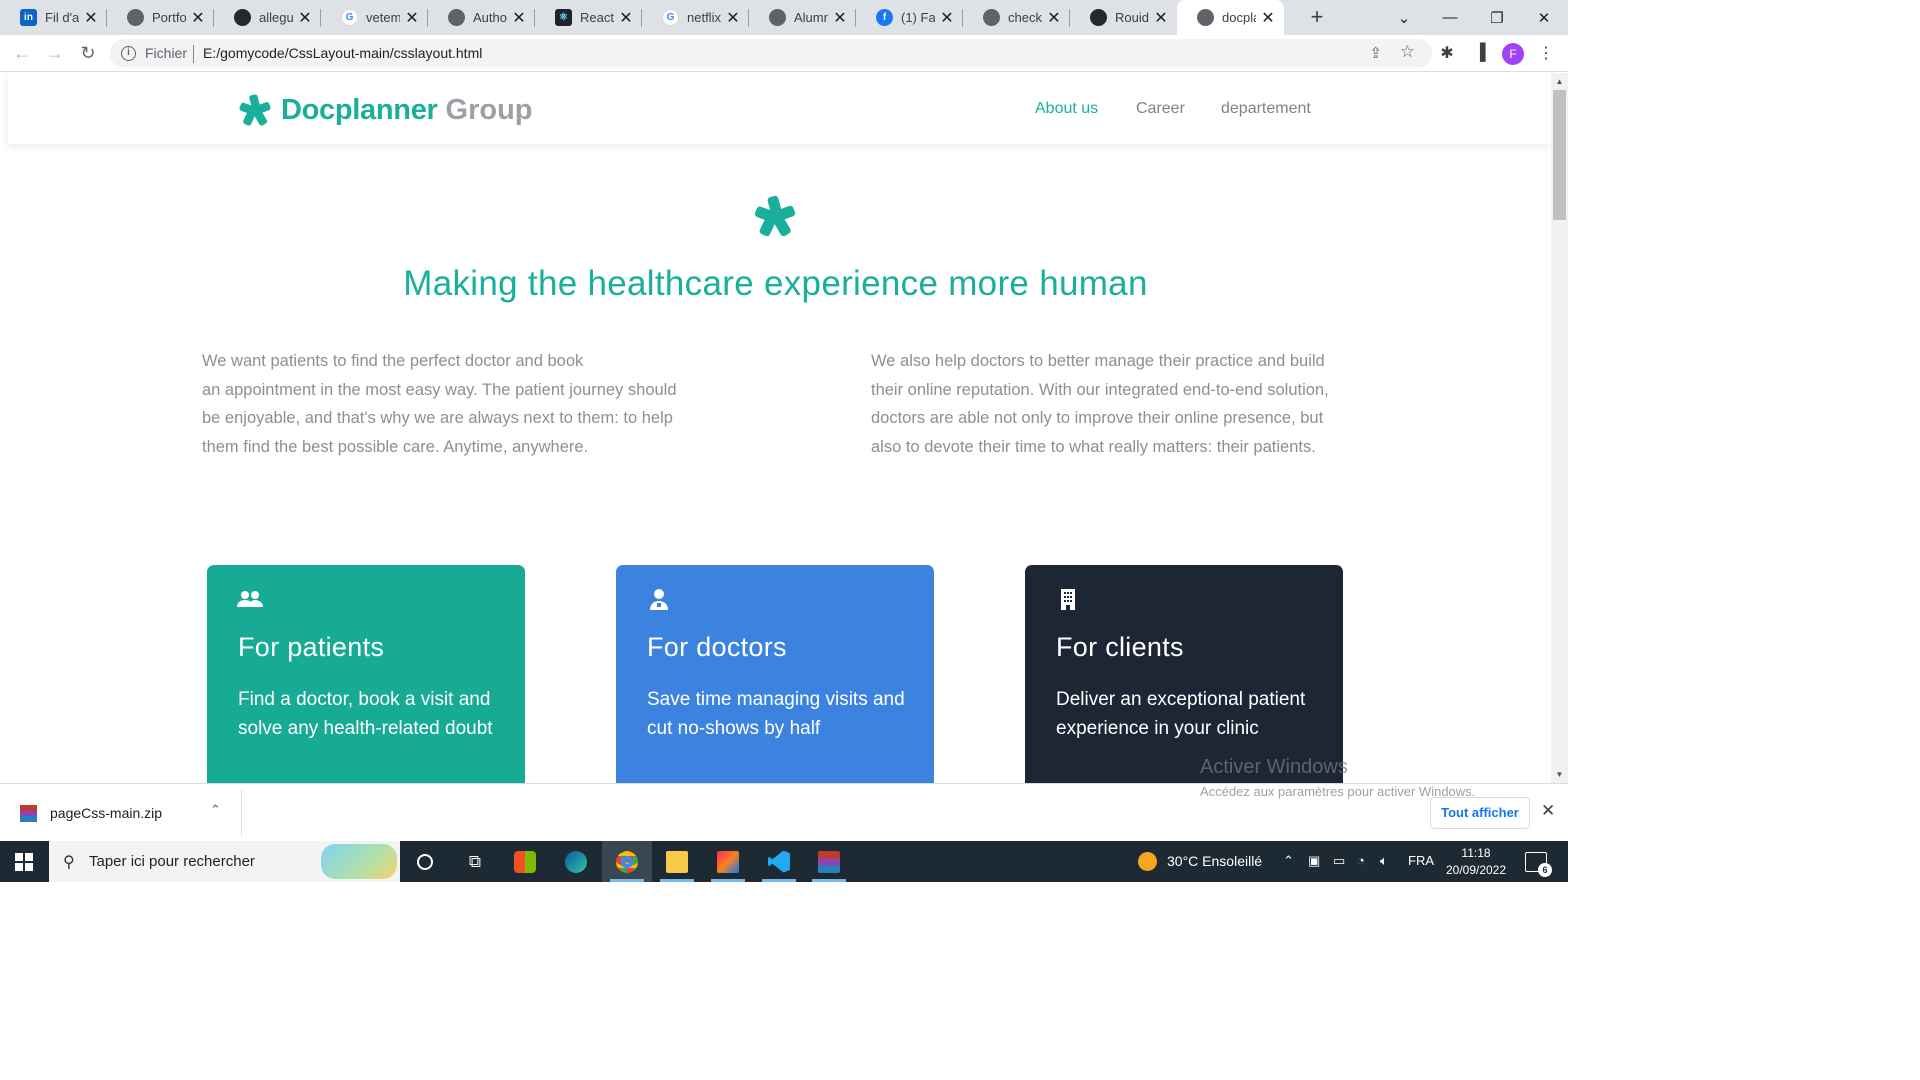 The height and width of the screenshot is (1080, 1920). I want to click on scrollbar-thumb, so click(1559, 155).